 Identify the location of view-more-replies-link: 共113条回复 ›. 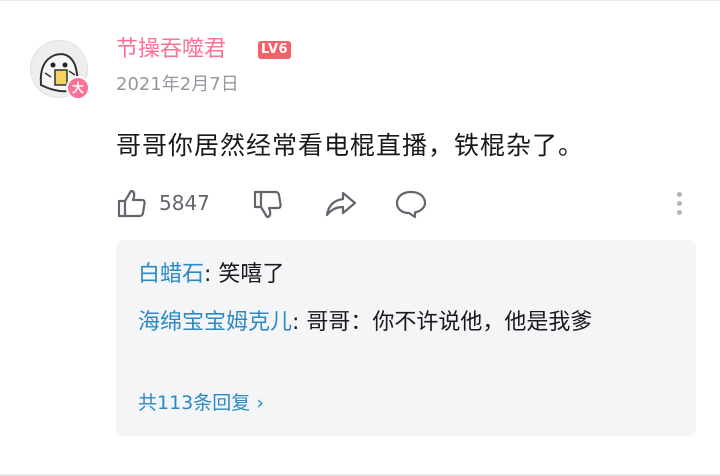
(201, 403).